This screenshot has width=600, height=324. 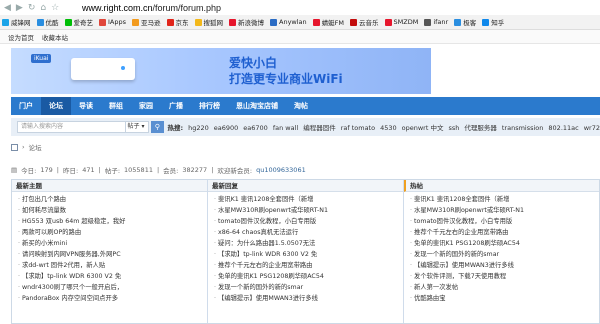 What do you see at coordinates (319, 128) in the screenshot?
I see `hot-term-link: 编程器固件` at bounding box center [319, 128].